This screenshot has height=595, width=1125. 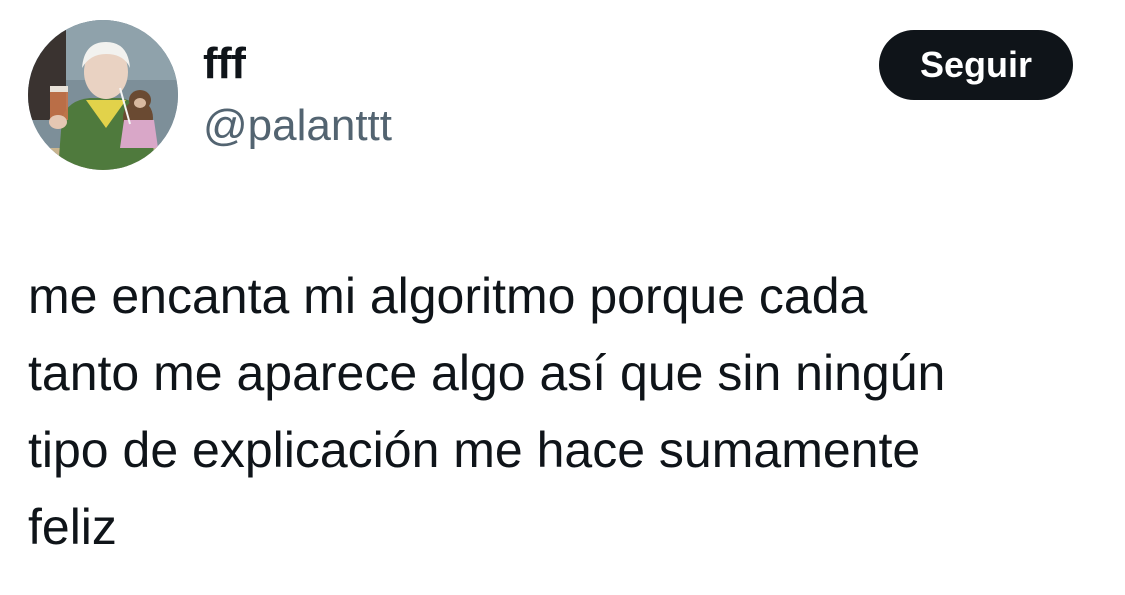 I want to click on display-name: fff, so click(x=224, y=64).